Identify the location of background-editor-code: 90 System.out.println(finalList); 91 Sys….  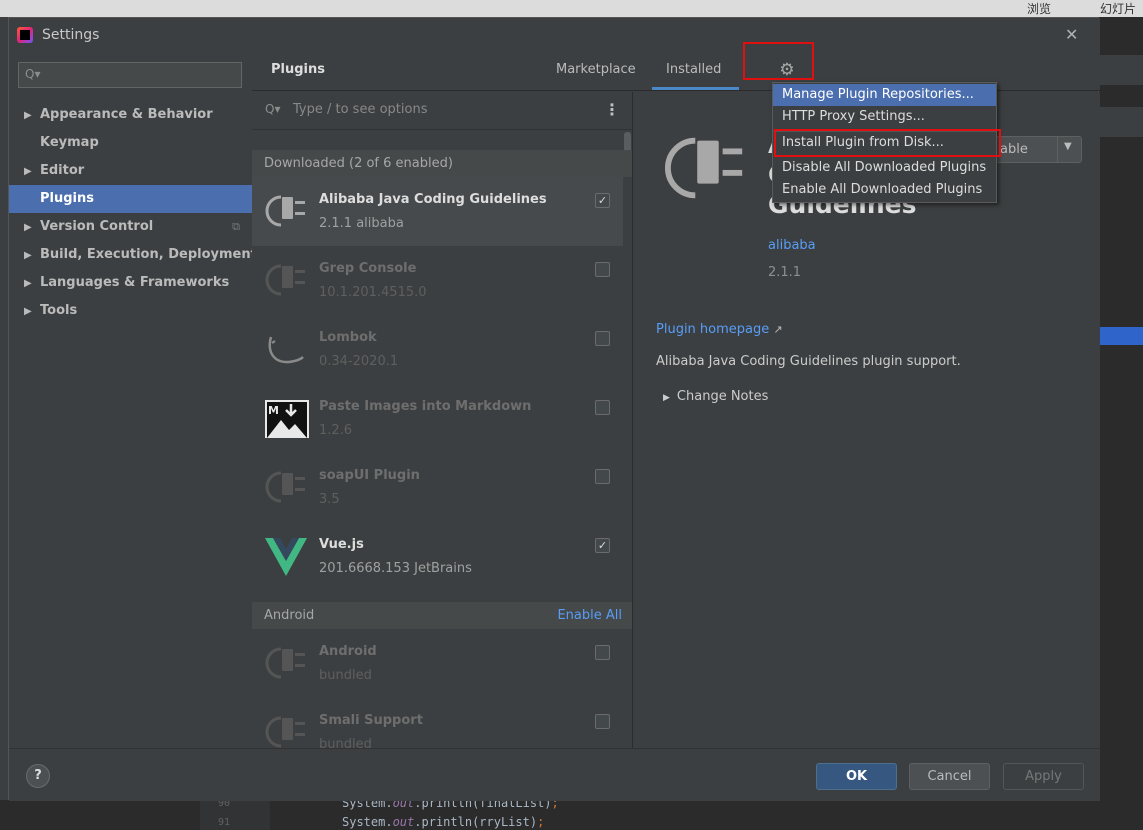
(571, 813).